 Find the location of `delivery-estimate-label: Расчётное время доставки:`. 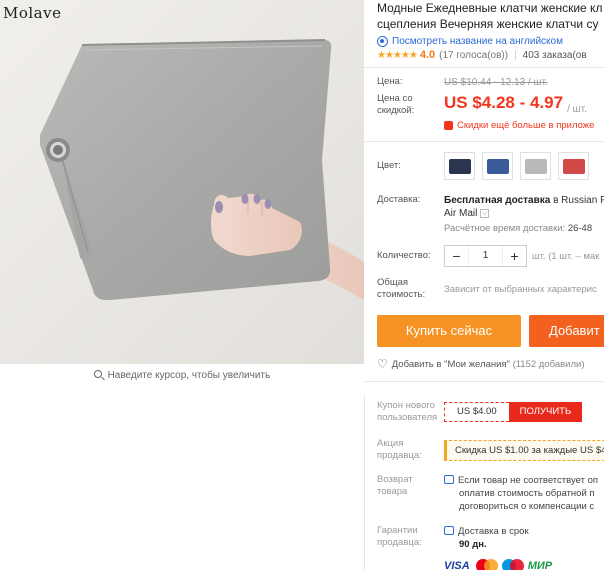

delivery-estimate-label: Расчётное время доставки: is located at coordinates (505, 228).